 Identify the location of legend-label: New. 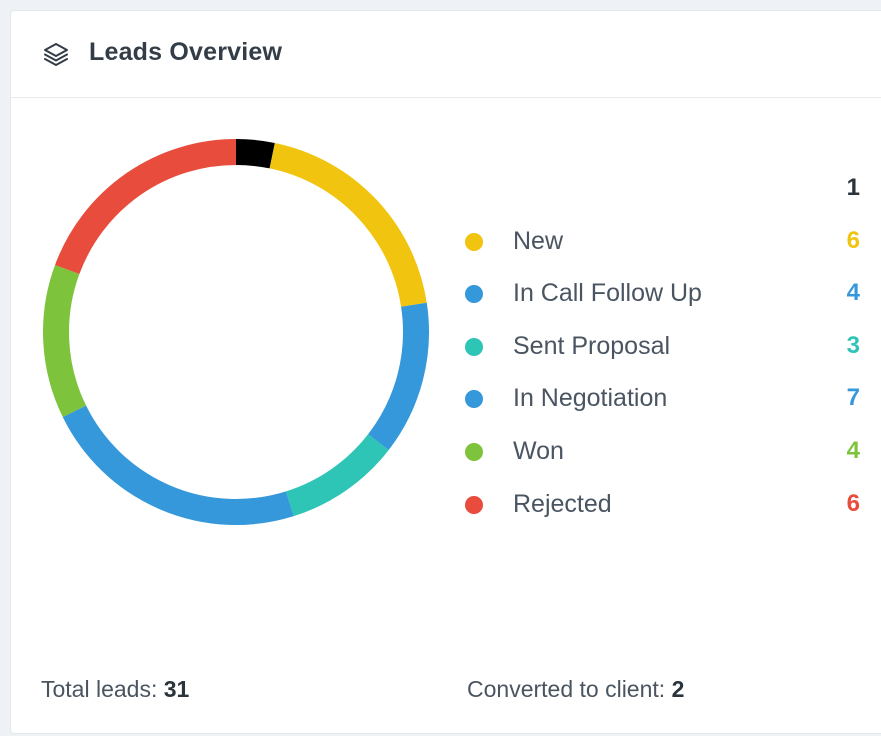
(538, 240).